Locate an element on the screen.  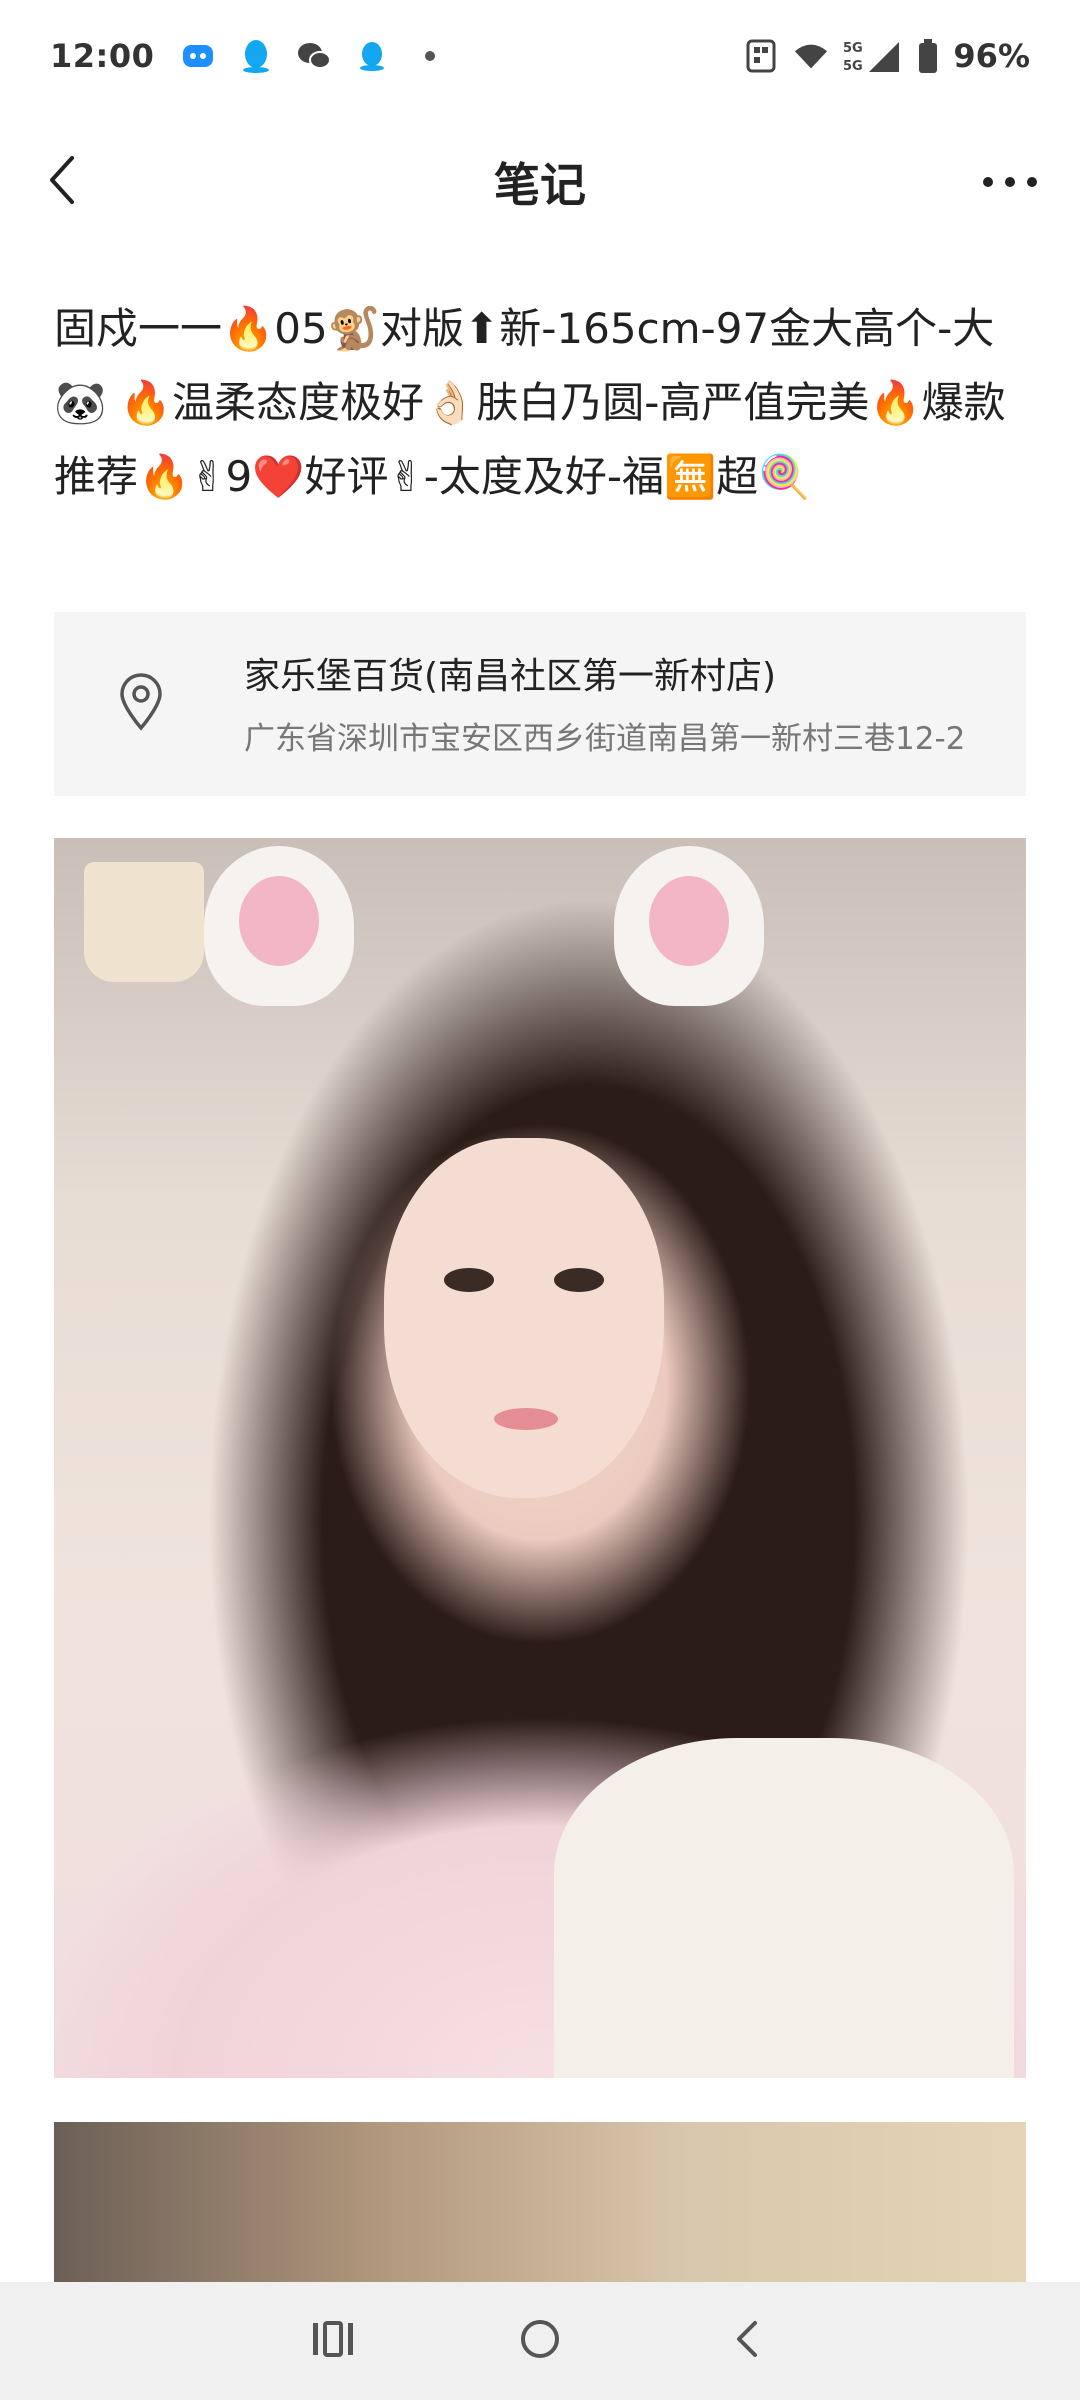
ear-right is located at coordinates (689, 926).